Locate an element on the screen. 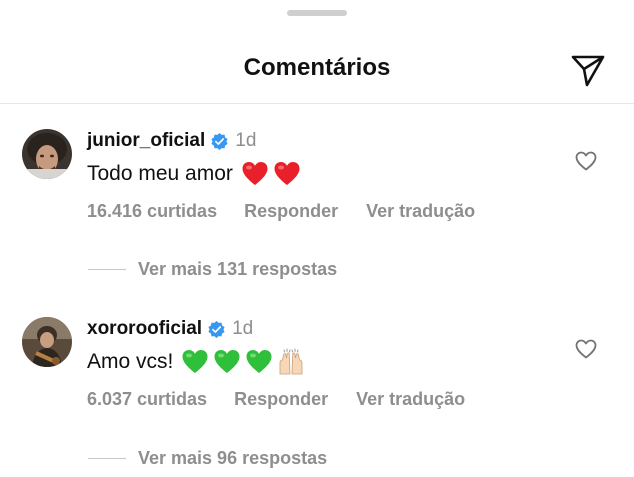 This screenshot has height=477, width=634. comment-username: junior_oficial is located at coordinates (146, 141).